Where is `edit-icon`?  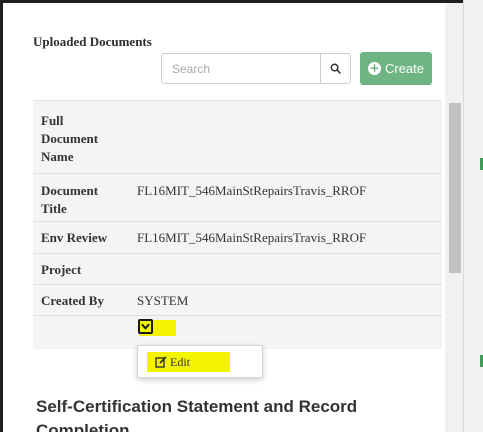
edit-icon is located at coordinates (161, 362).